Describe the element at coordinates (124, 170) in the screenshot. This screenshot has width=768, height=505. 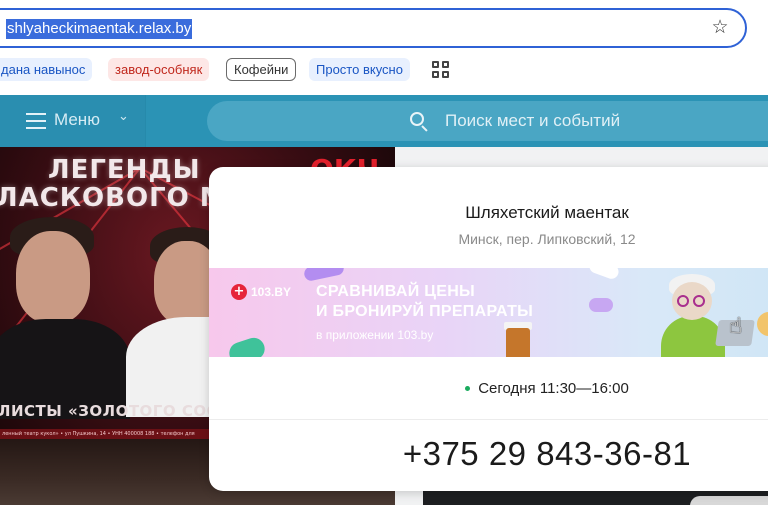
I see `poster-title-line1: ЛЕГЕНДЫ` at that location.